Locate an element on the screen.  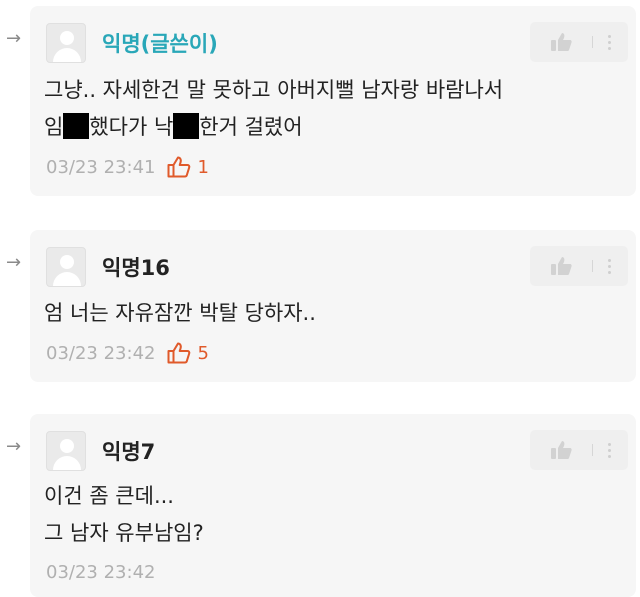
comment-meta: 03/23 23:41 1 is located at coordinates (127, 167).